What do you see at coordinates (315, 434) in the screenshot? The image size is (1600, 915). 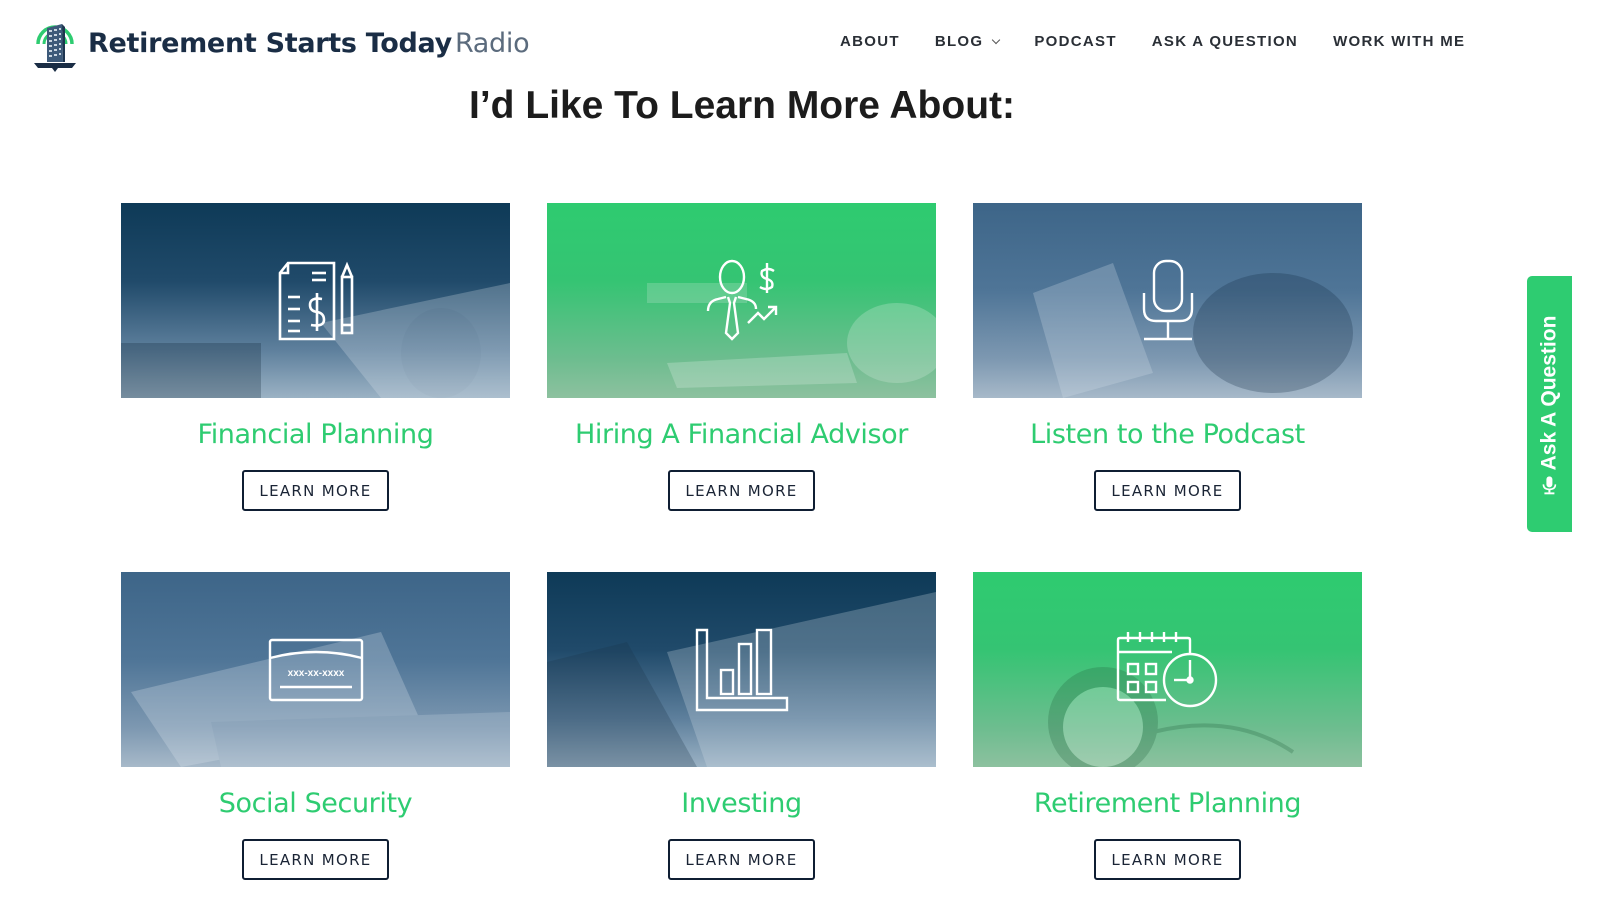 I see `card-title: Financial Planning` at bounding box center [315, 434].